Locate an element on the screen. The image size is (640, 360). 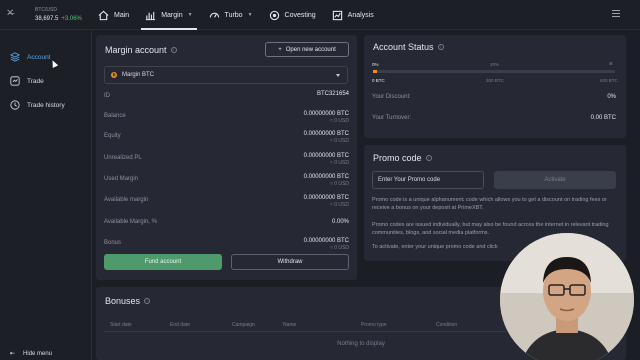
sidebar-item-label: Trade history is located at coordinates (46, 105).